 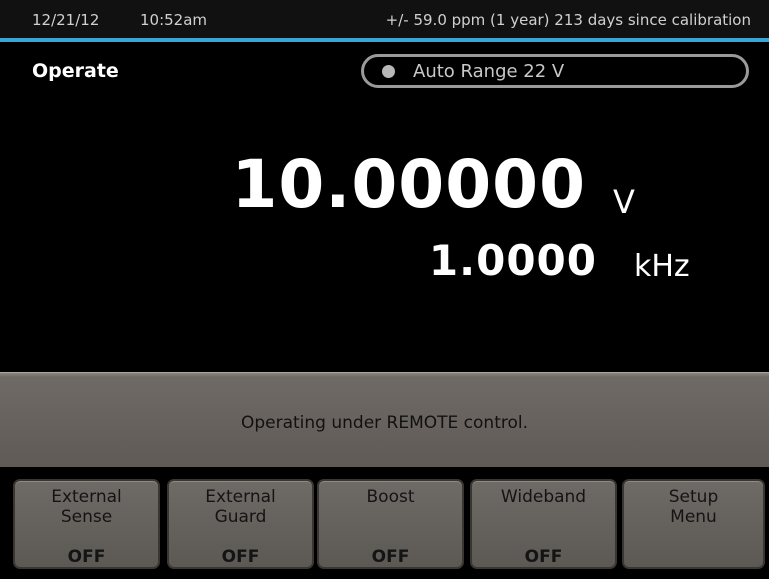 I want to click on external-sense-state: OFF, so click(x=86, y=557).